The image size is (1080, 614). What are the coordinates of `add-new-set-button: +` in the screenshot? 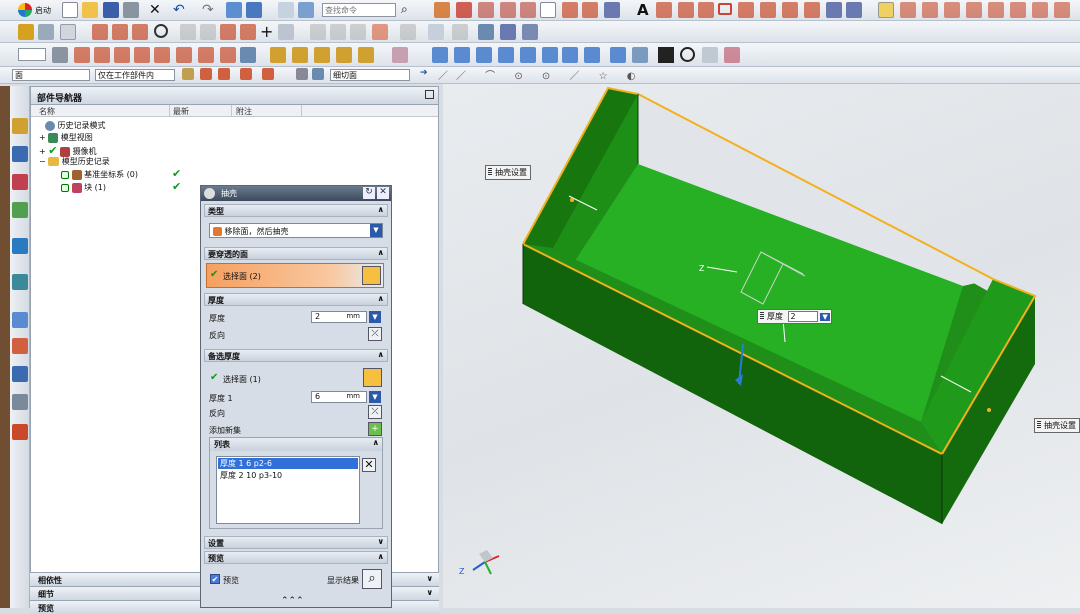 It's located at (375, 429).